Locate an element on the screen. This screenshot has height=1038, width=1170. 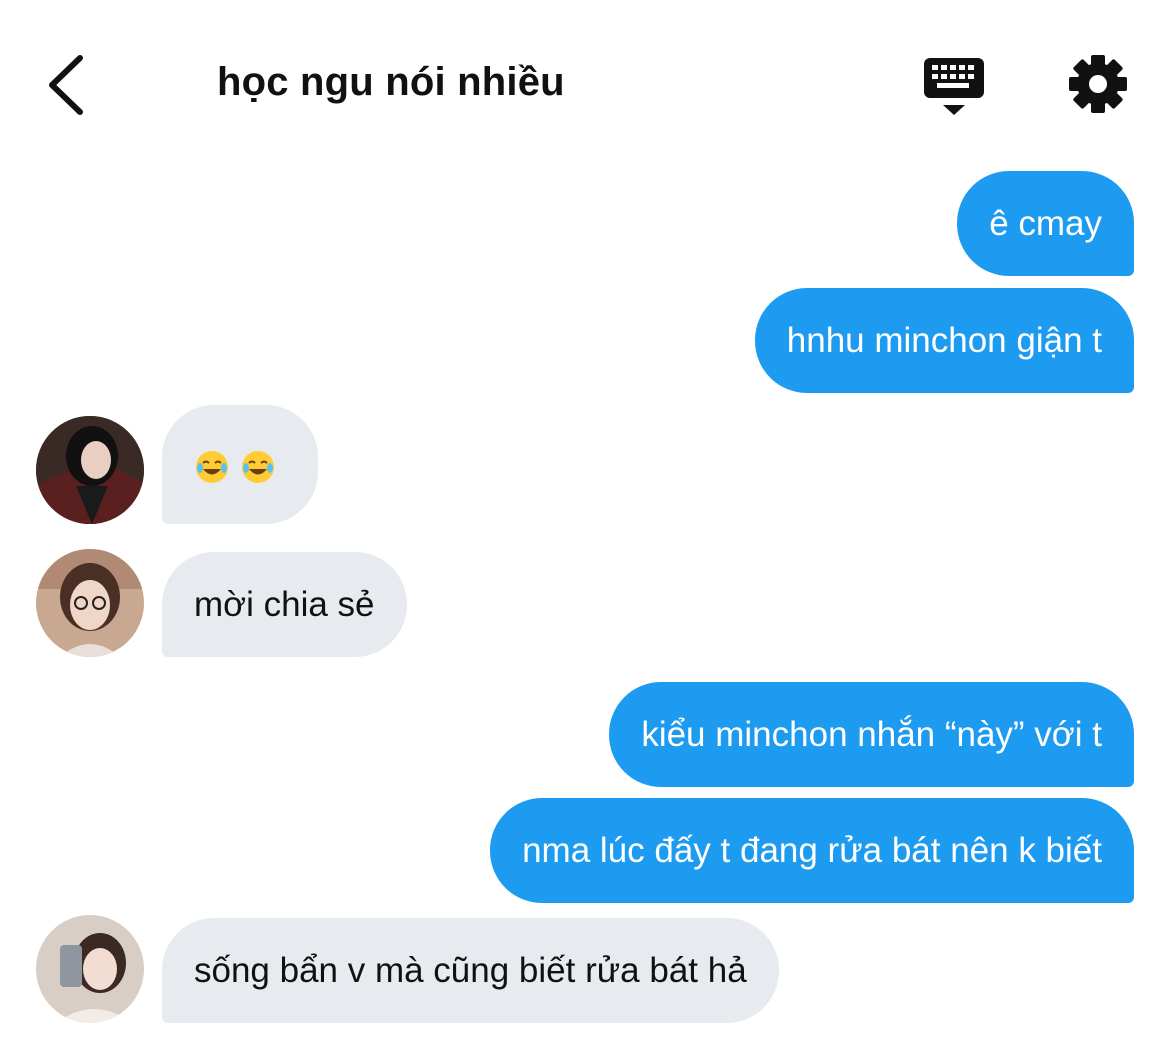
message-bubble-outgoing: kiểu minchon nhắn “này” với t is located at coordinates (871, 734).